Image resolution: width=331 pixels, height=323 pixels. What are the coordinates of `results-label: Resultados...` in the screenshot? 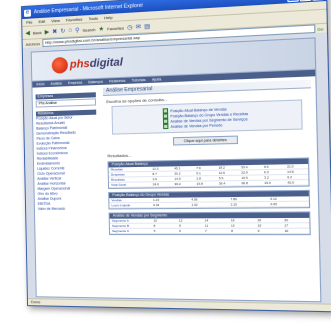 It's located at (119, 155).